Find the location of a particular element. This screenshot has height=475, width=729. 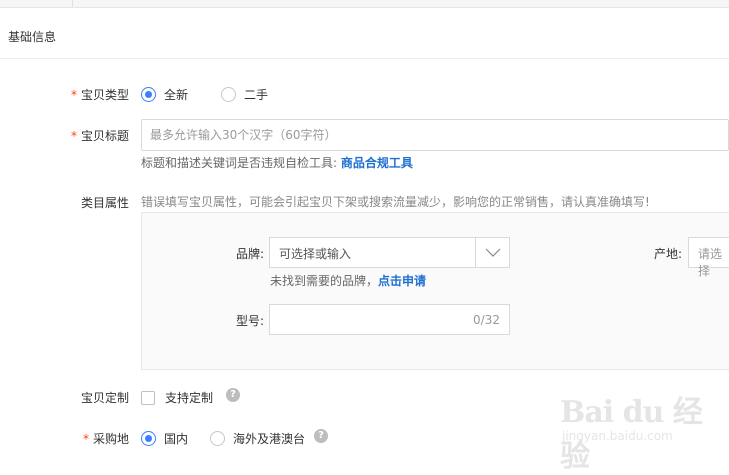

model-label: 型号: is located at coordinates (250, 321).